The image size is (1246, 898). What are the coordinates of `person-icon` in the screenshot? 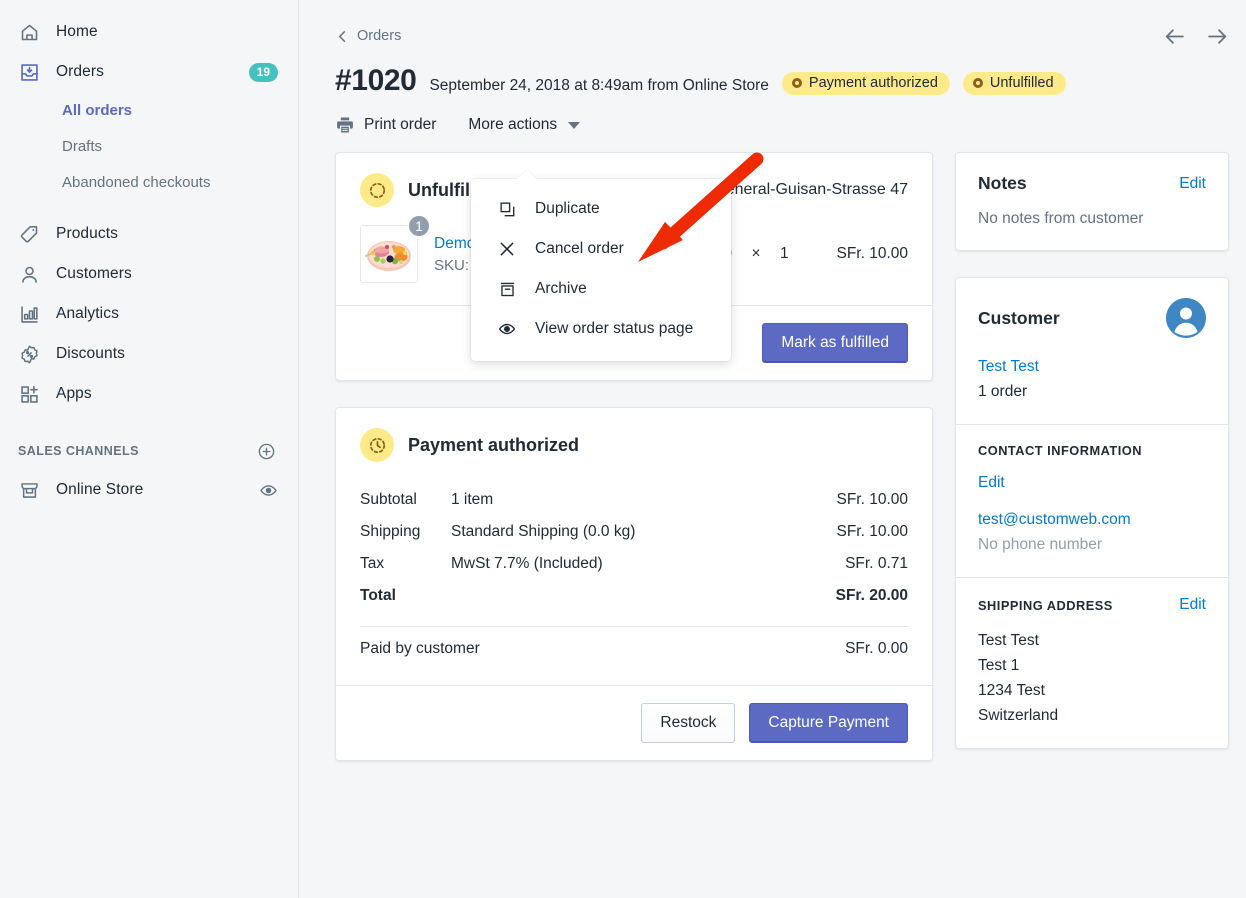 It's located at (29, 274).